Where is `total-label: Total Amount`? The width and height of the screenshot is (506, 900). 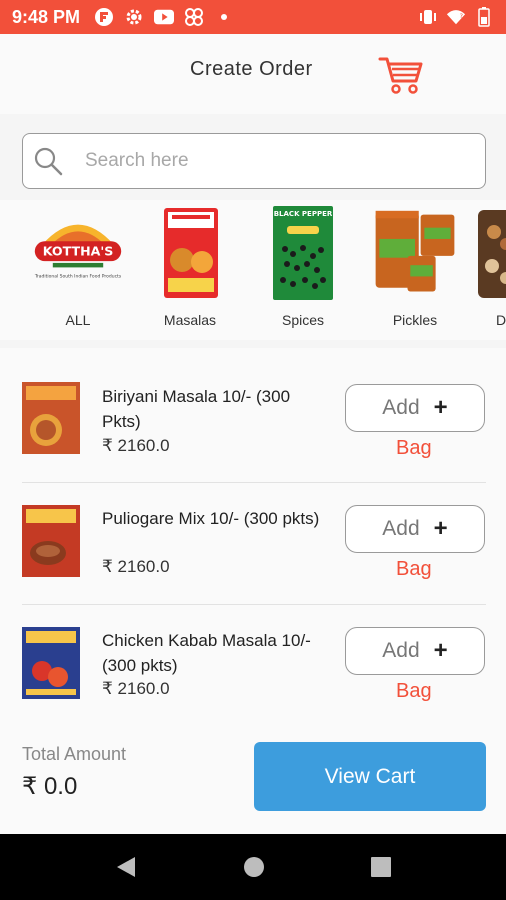 total-label: Total Amount is located at coordinates (74, 754).